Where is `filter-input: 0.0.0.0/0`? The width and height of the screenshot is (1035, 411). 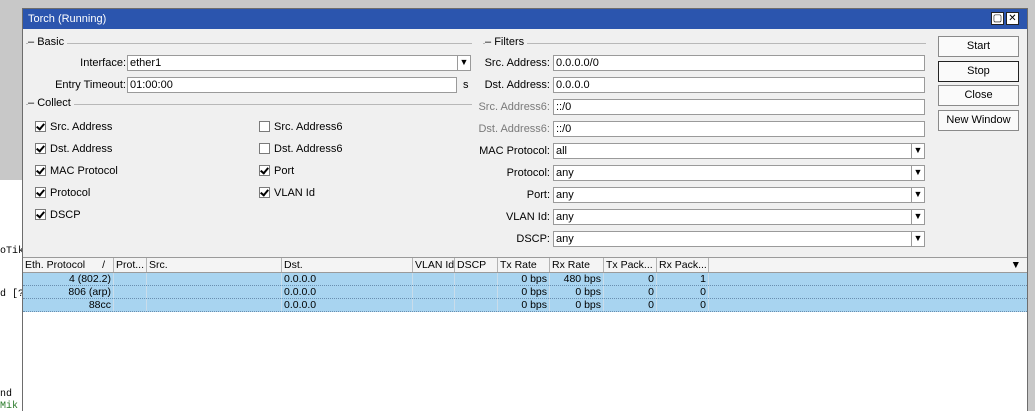 filter-input: 0.0.0.0/0 is located at coordinates (739, 63).